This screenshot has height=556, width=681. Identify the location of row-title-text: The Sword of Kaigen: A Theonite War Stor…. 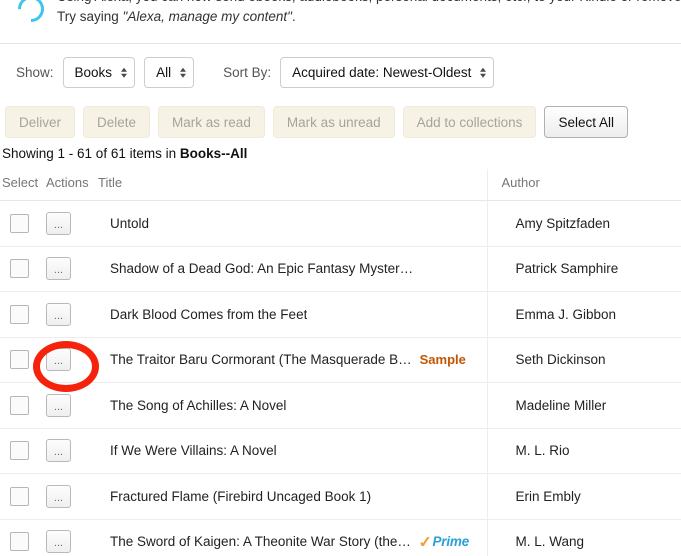
(260, 542).